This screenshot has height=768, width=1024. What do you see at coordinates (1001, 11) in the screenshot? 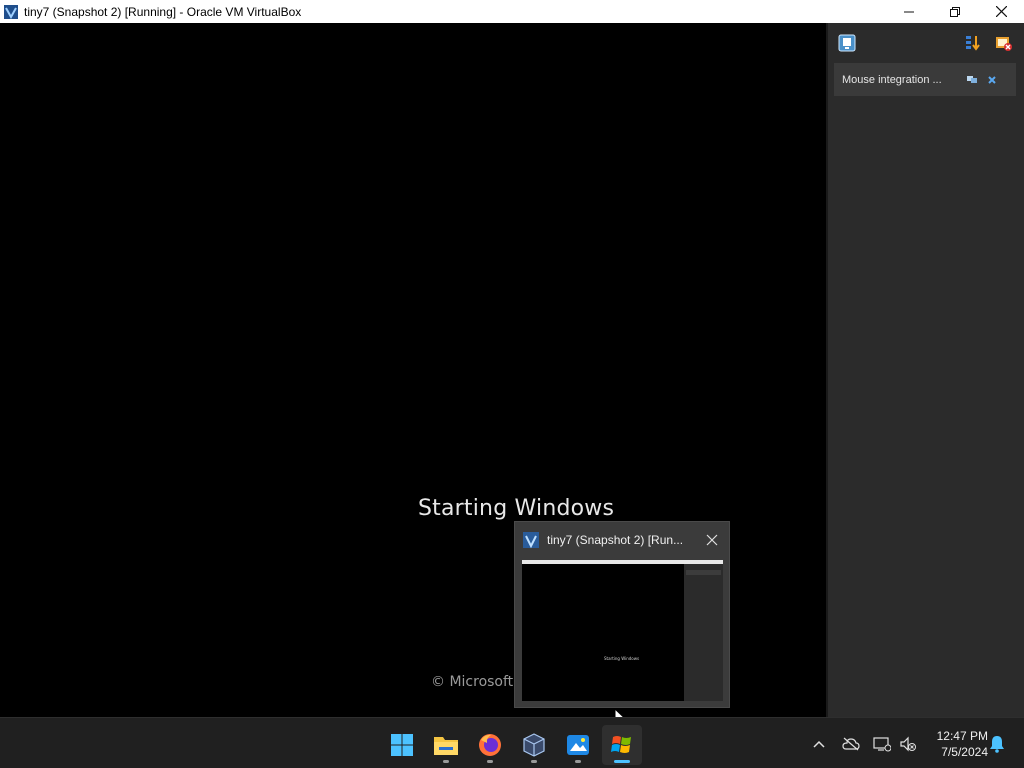
I see `close-button` at bounding box center [1001, 11].